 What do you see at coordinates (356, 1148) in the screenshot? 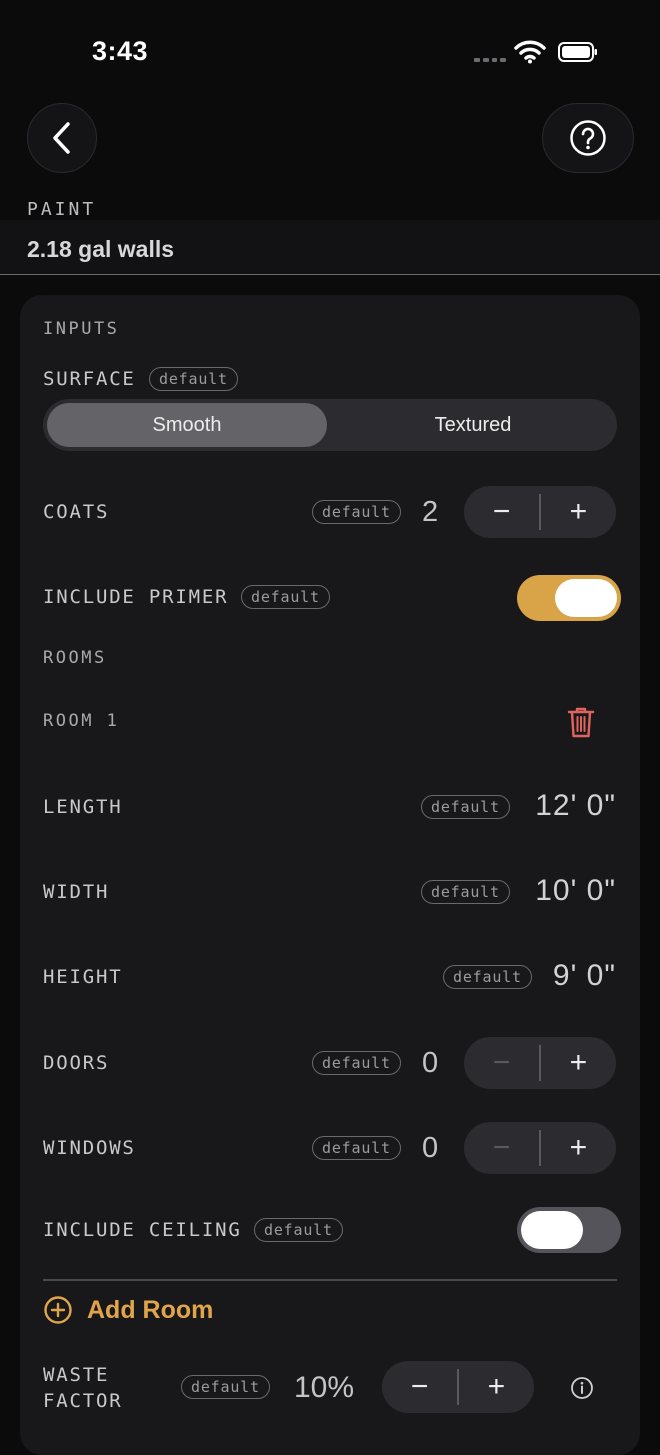
I see `windows-default-badge: default` at bounding box center [356, 1148].